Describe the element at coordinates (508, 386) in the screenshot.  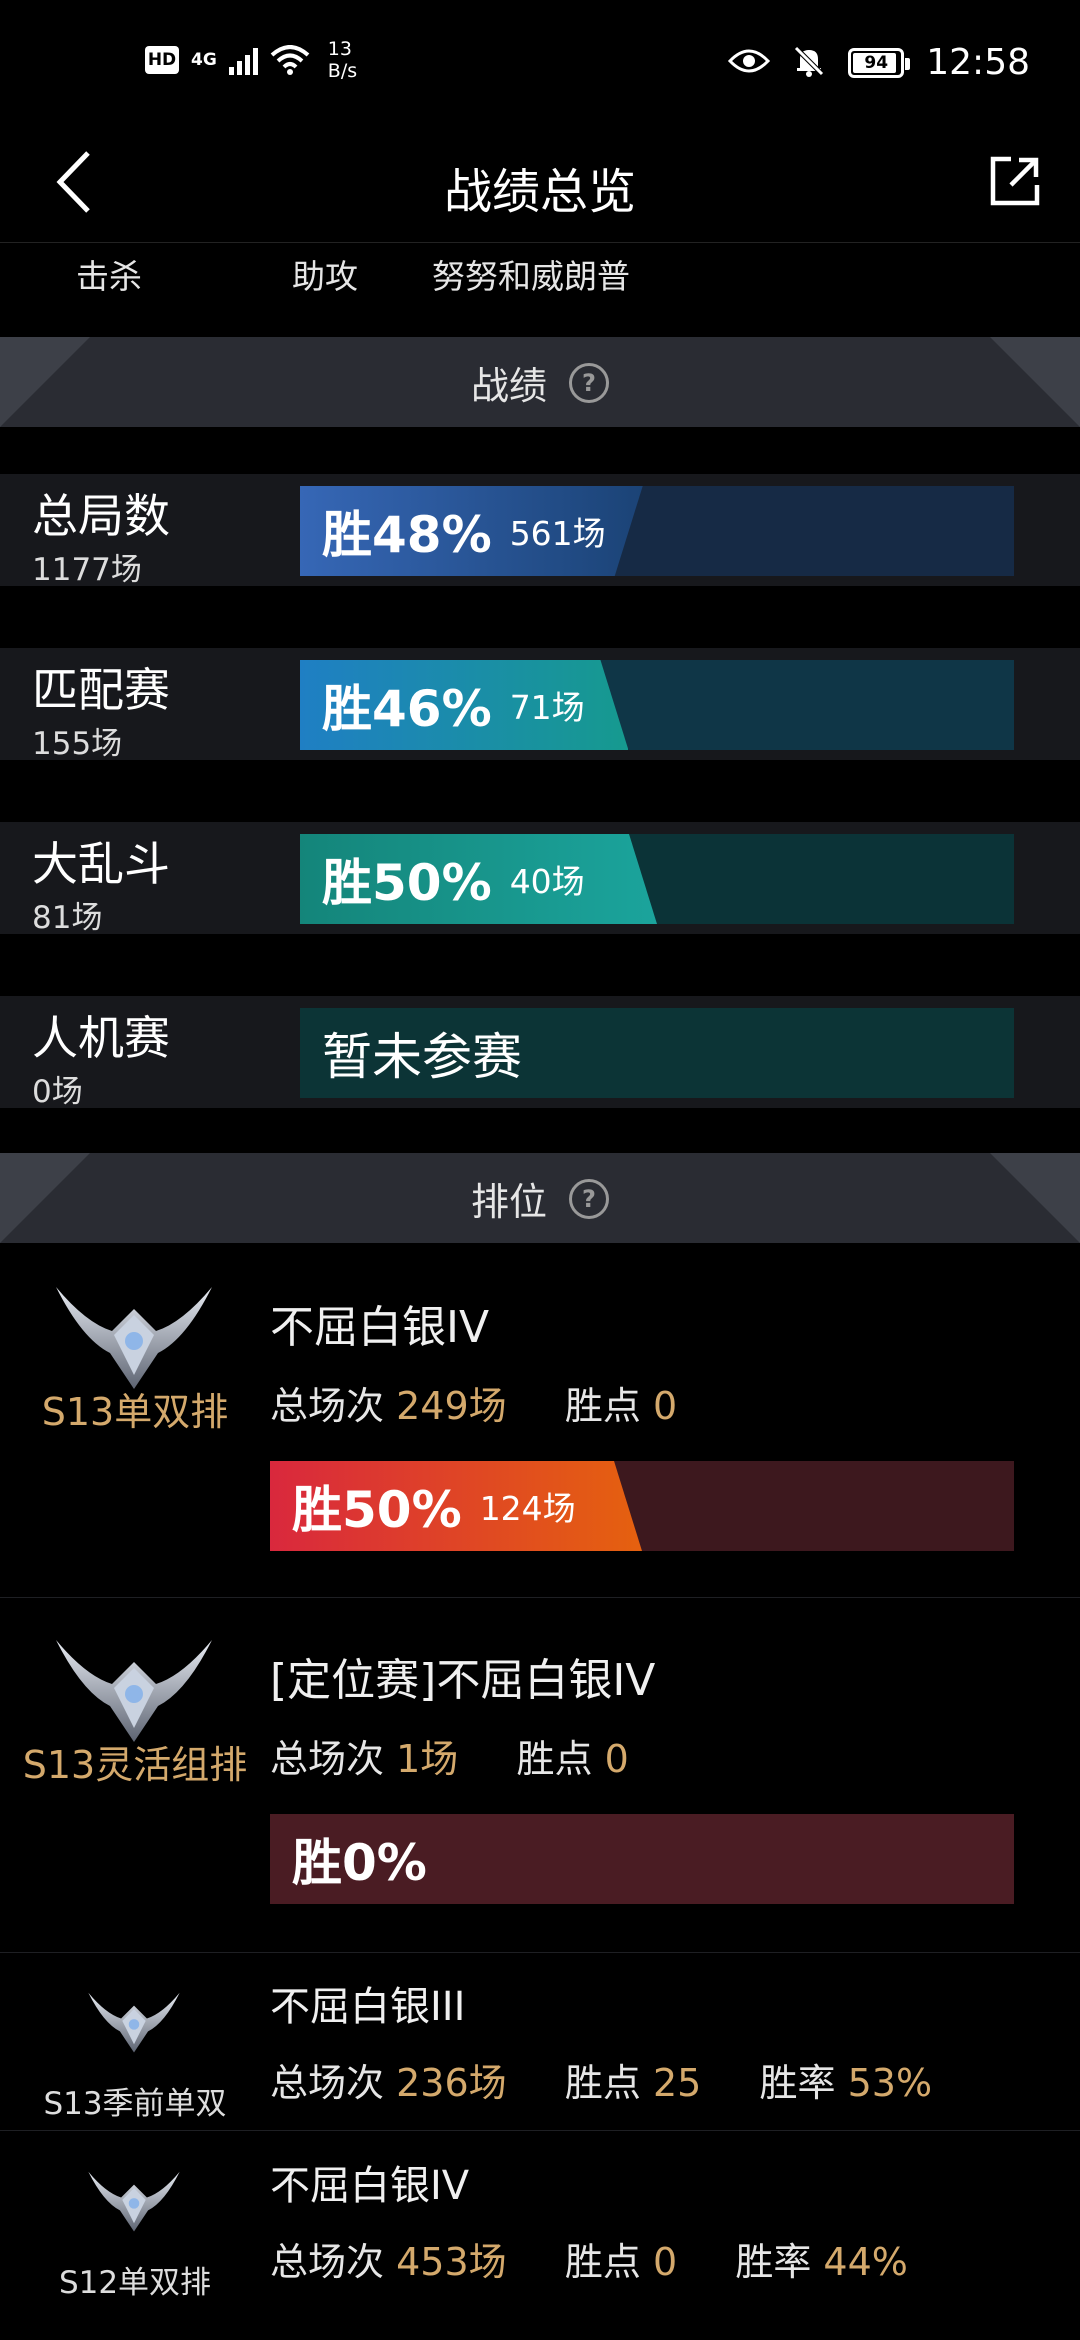
I see `record-title-text: 战绩` at that location.